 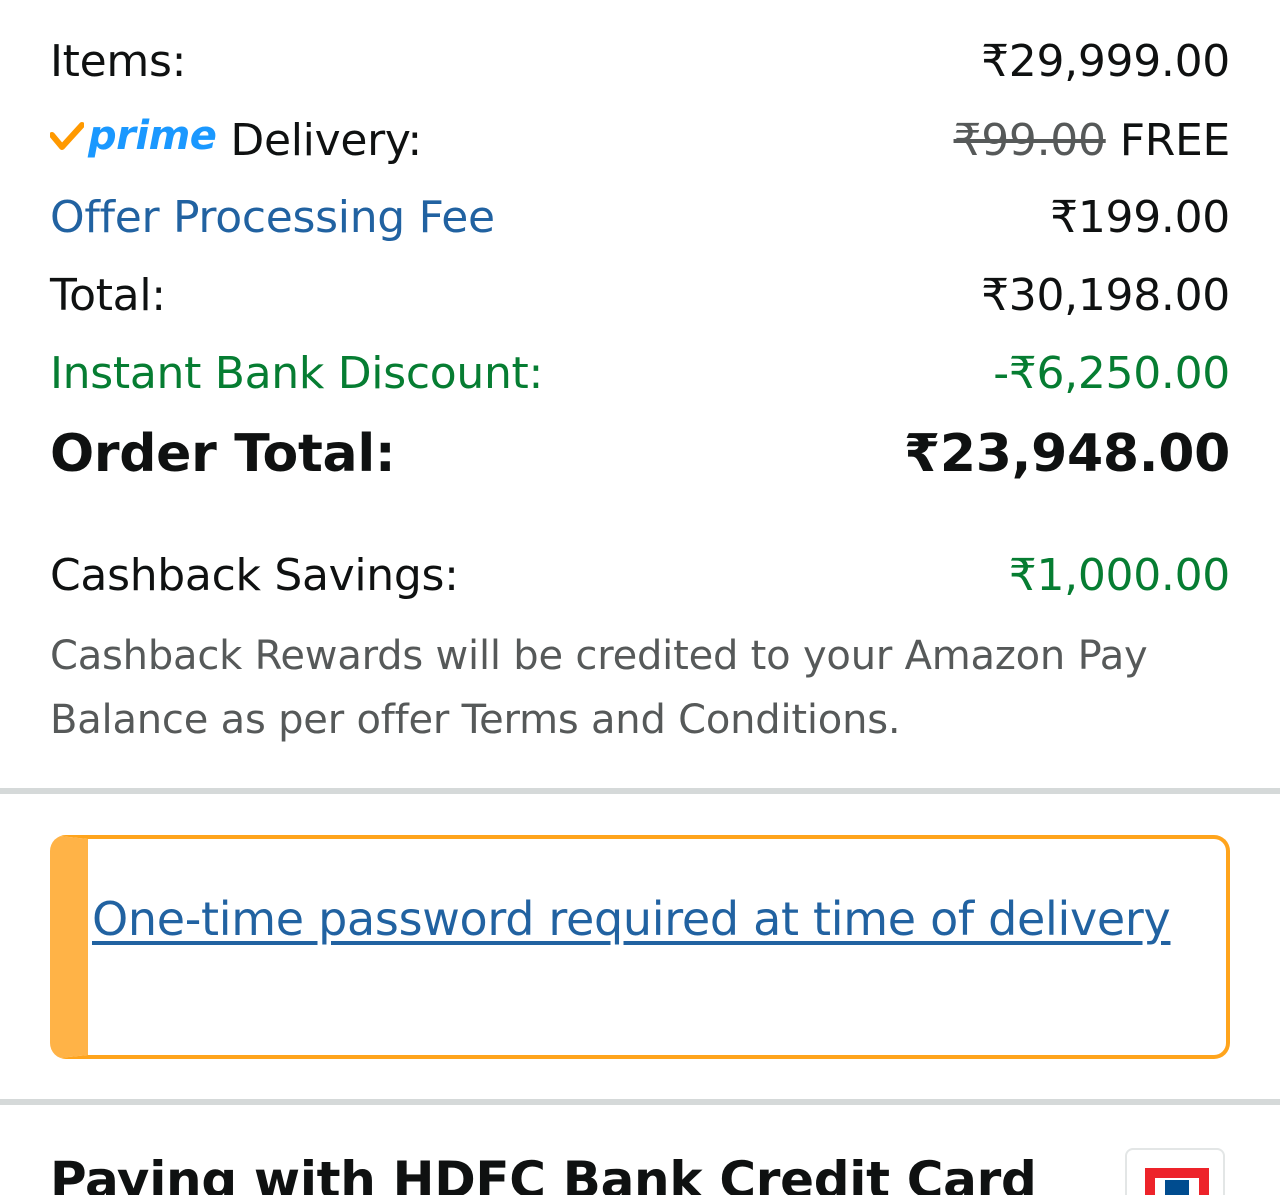 What do you see at coordinates (1029, 140) in the screenshot?
I see `delivery-original-price: ₹99.00` at bounding box center [1029, 140].